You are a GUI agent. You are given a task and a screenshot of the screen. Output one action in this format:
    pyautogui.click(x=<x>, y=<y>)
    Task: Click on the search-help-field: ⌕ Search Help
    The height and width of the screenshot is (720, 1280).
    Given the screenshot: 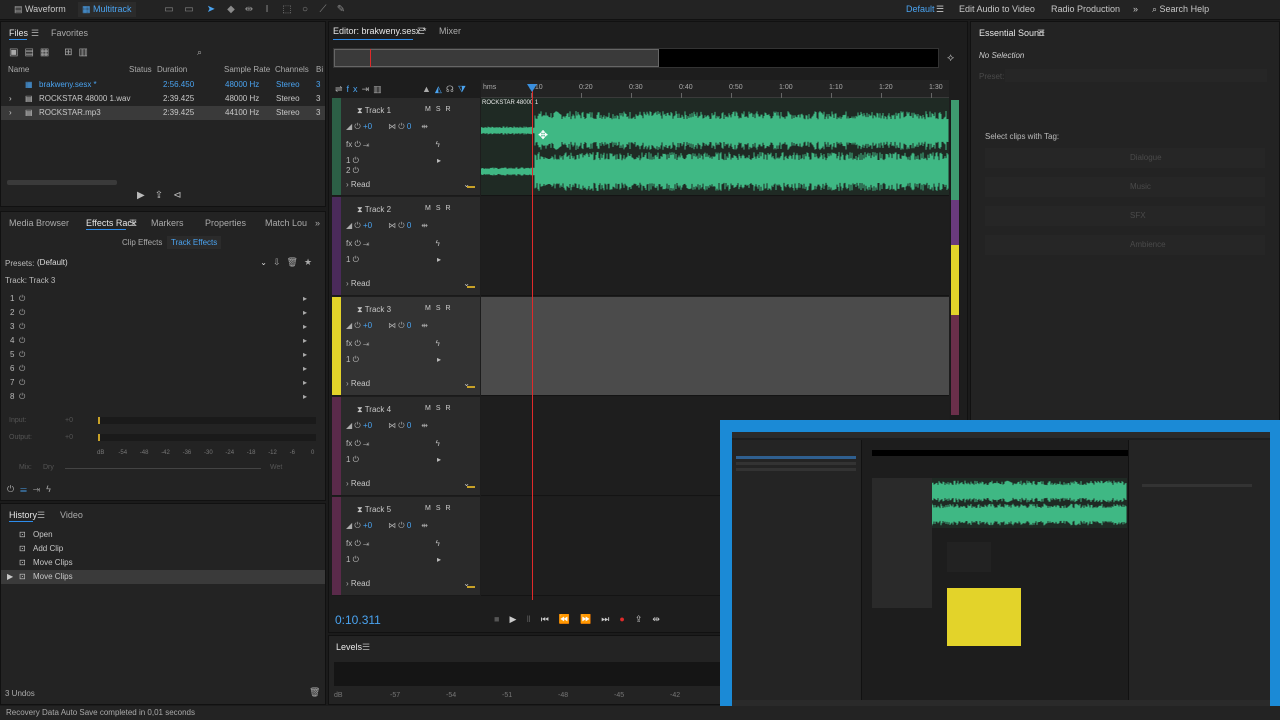 What is the action you would take?
    pyautogui.click(x=1212, y=9)
    